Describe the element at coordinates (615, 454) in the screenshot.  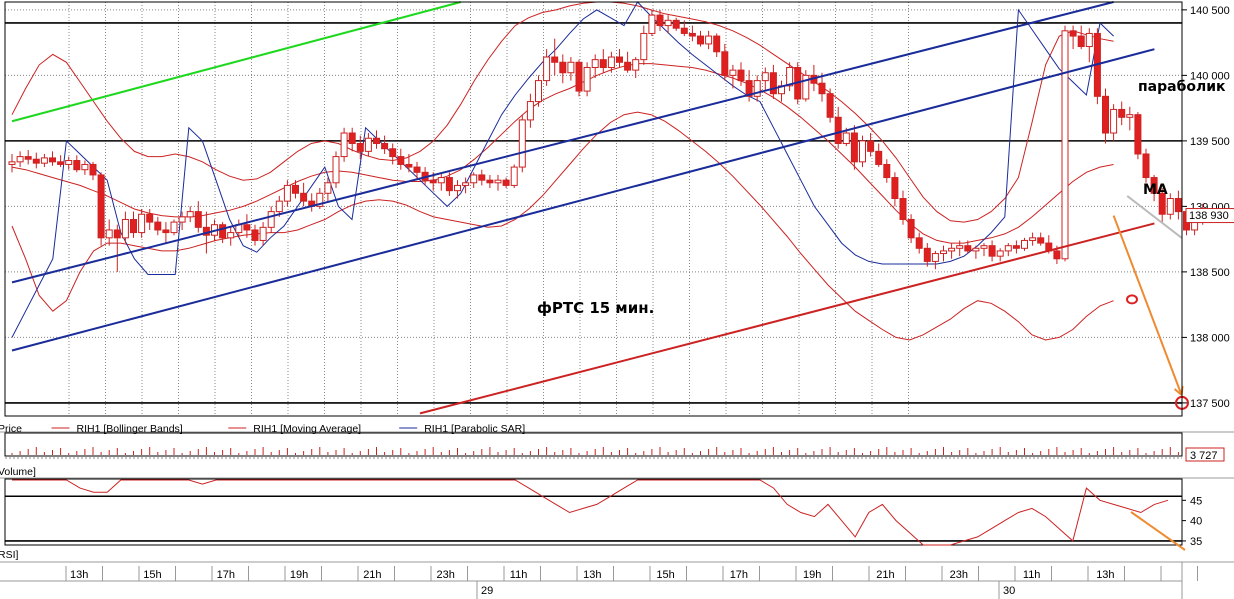
I see `volume-panel` at that location.